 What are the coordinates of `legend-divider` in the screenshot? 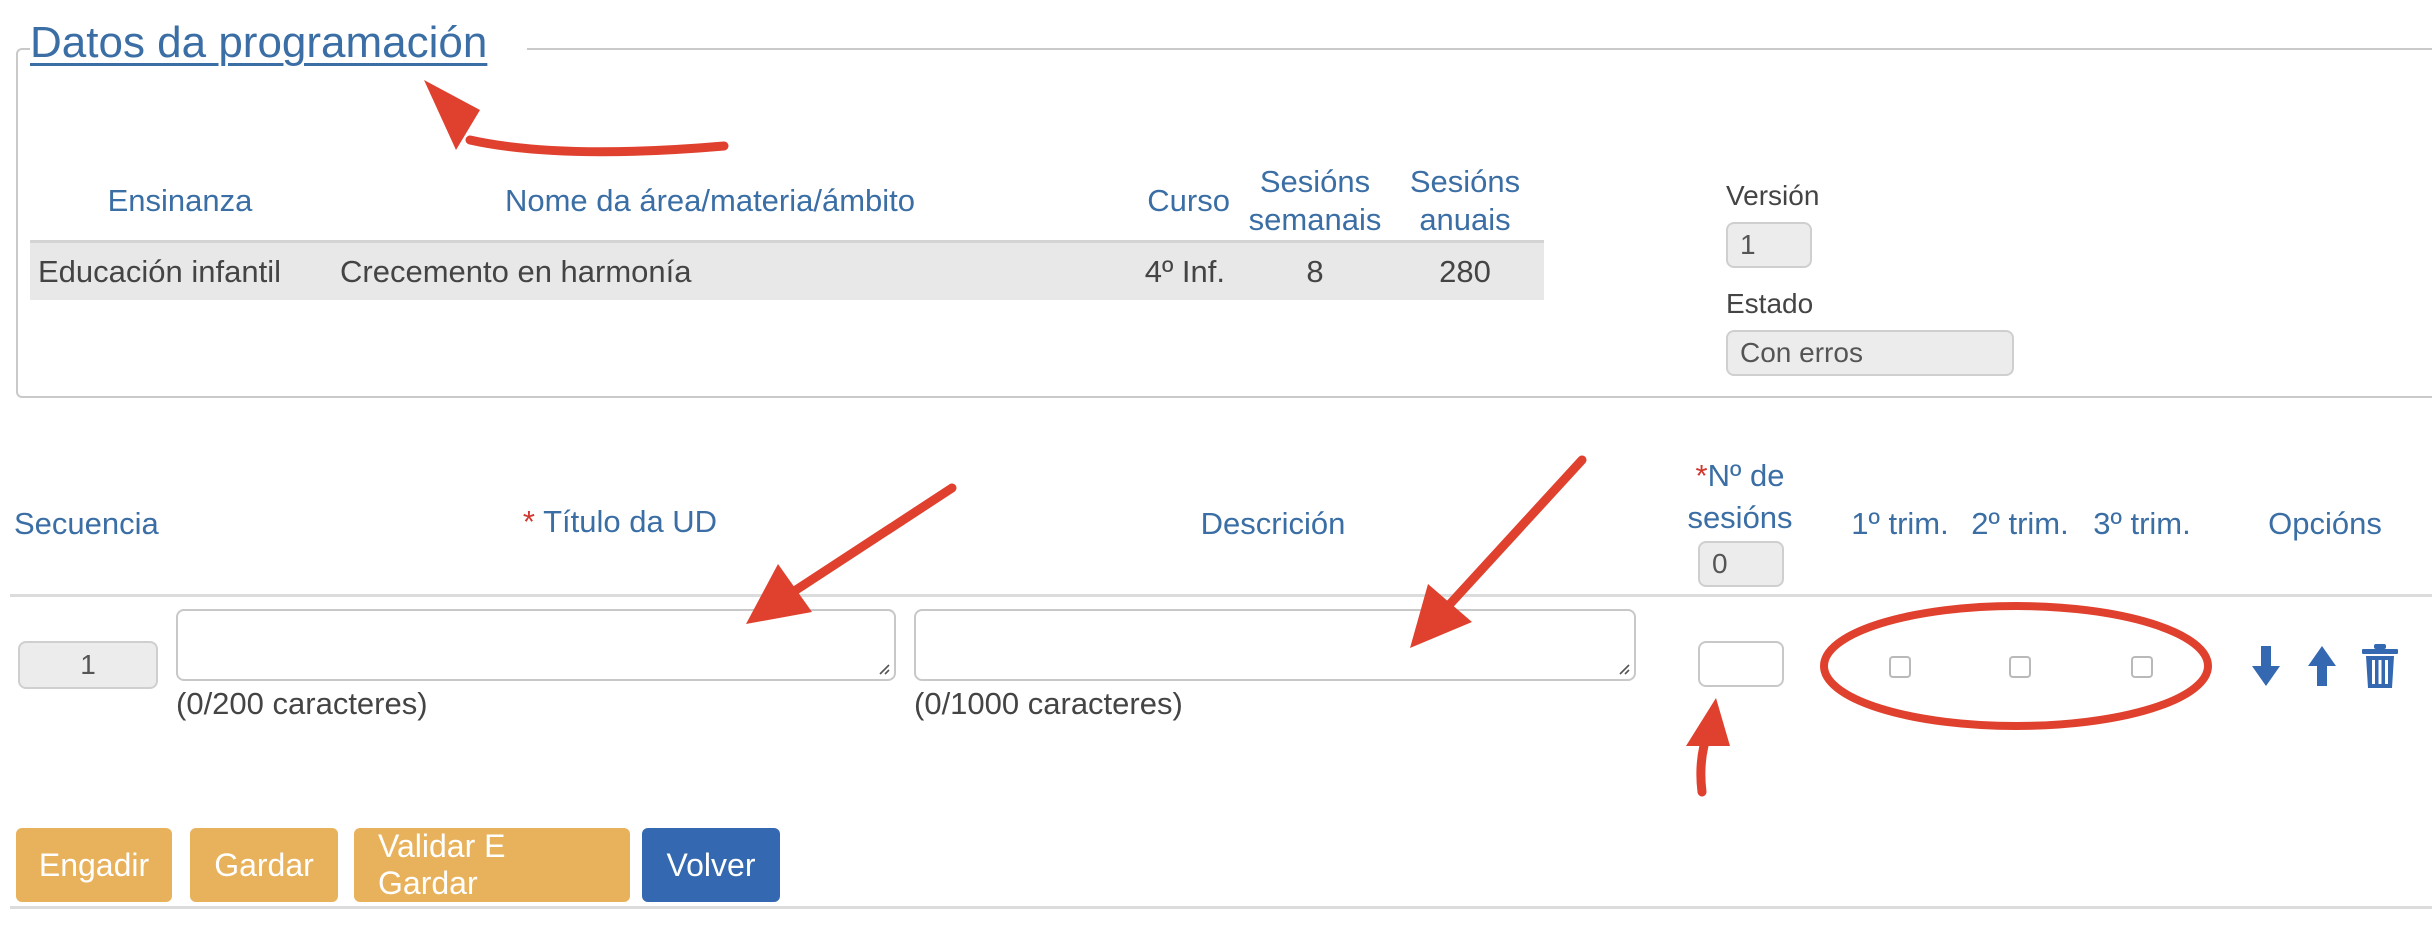 It's located at (1490, 49).